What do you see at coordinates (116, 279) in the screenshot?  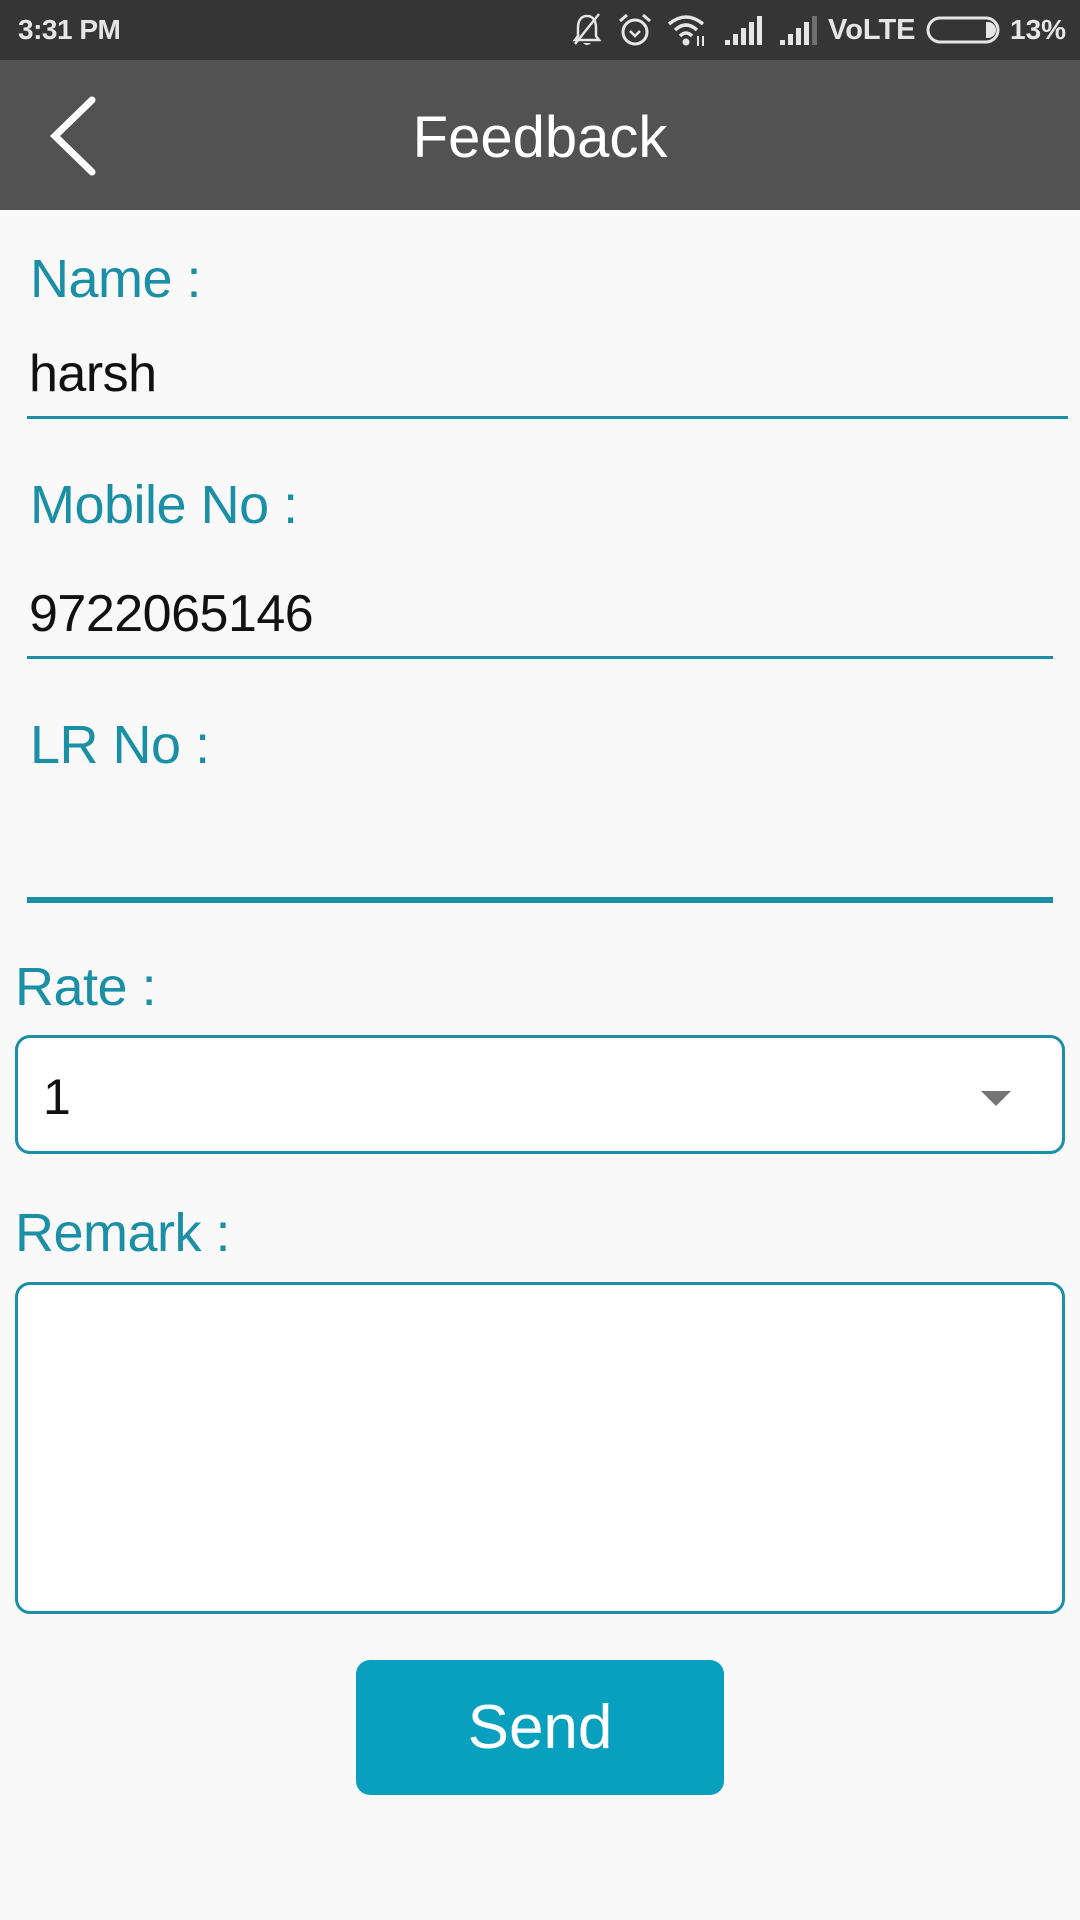 I see `name-label: Name :` at bounding box center [116, 279].